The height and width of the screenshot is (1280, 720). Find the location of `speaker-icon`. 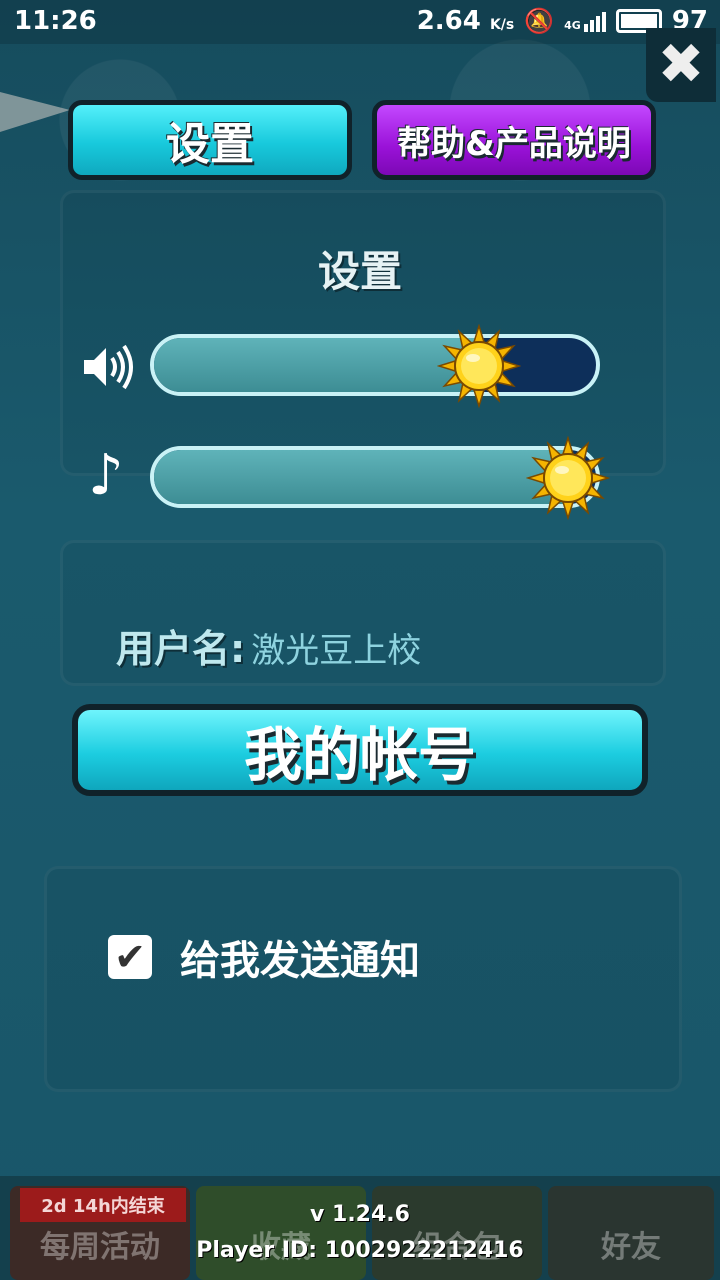

speaker-icon is located at coordinates (107, 369).